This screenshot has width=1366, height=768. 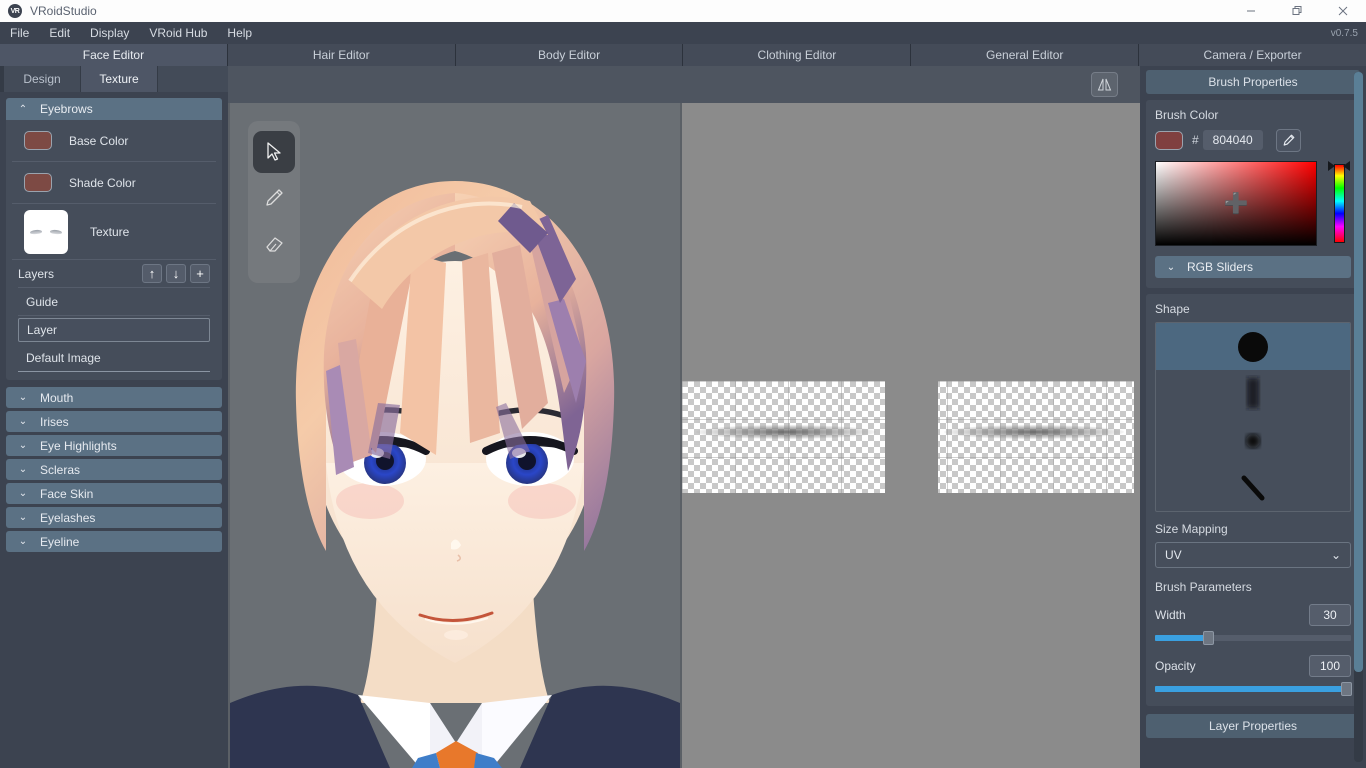 What do you see at coordinates (683, 33) in the screenshot?
I see `menu-bar: File Edit Display VRoid Hub Help v0.7.5` at bounding box center [683, 33].